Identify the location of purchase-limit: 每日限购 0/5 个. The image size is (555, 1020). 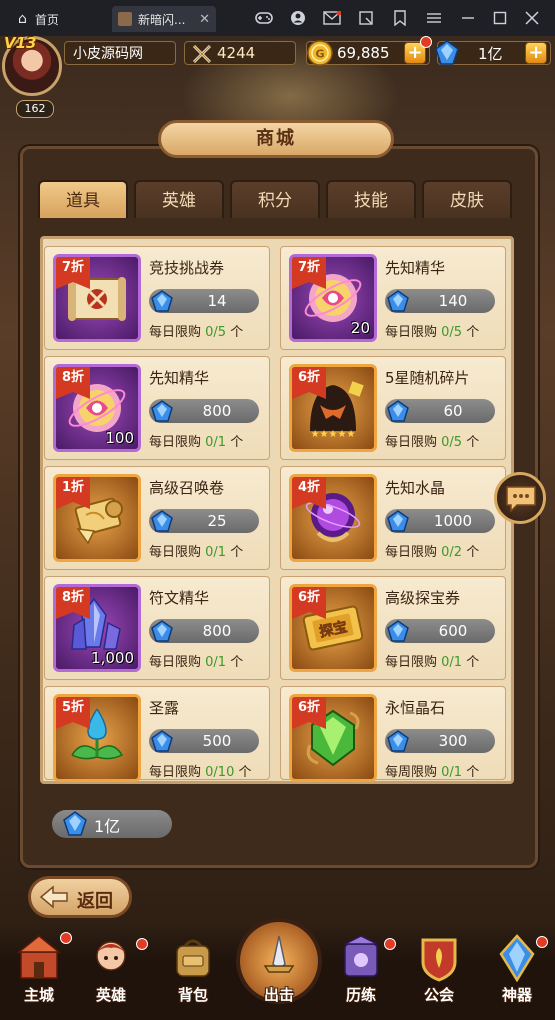
(196, 330).